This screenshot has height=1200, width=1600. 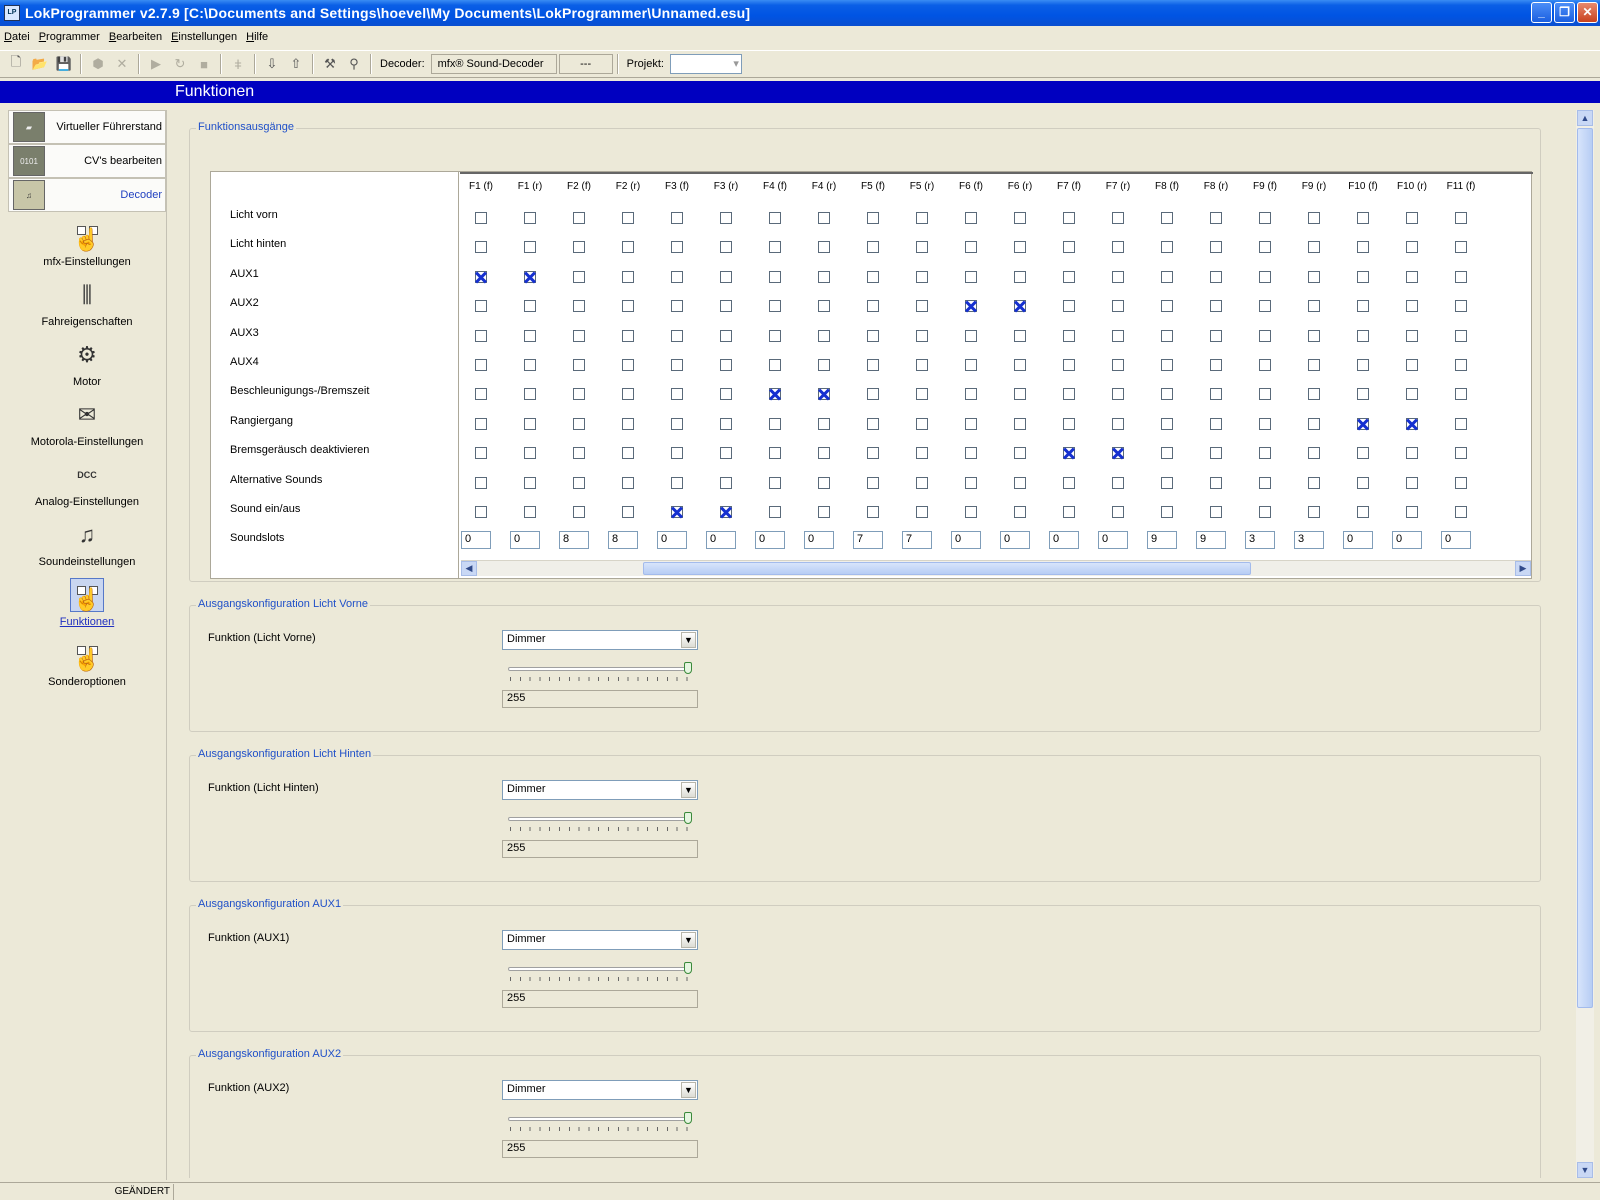 I want to click on sidebar-item-funktionen: ☝ Funktionen, so click(x=87, y=602).